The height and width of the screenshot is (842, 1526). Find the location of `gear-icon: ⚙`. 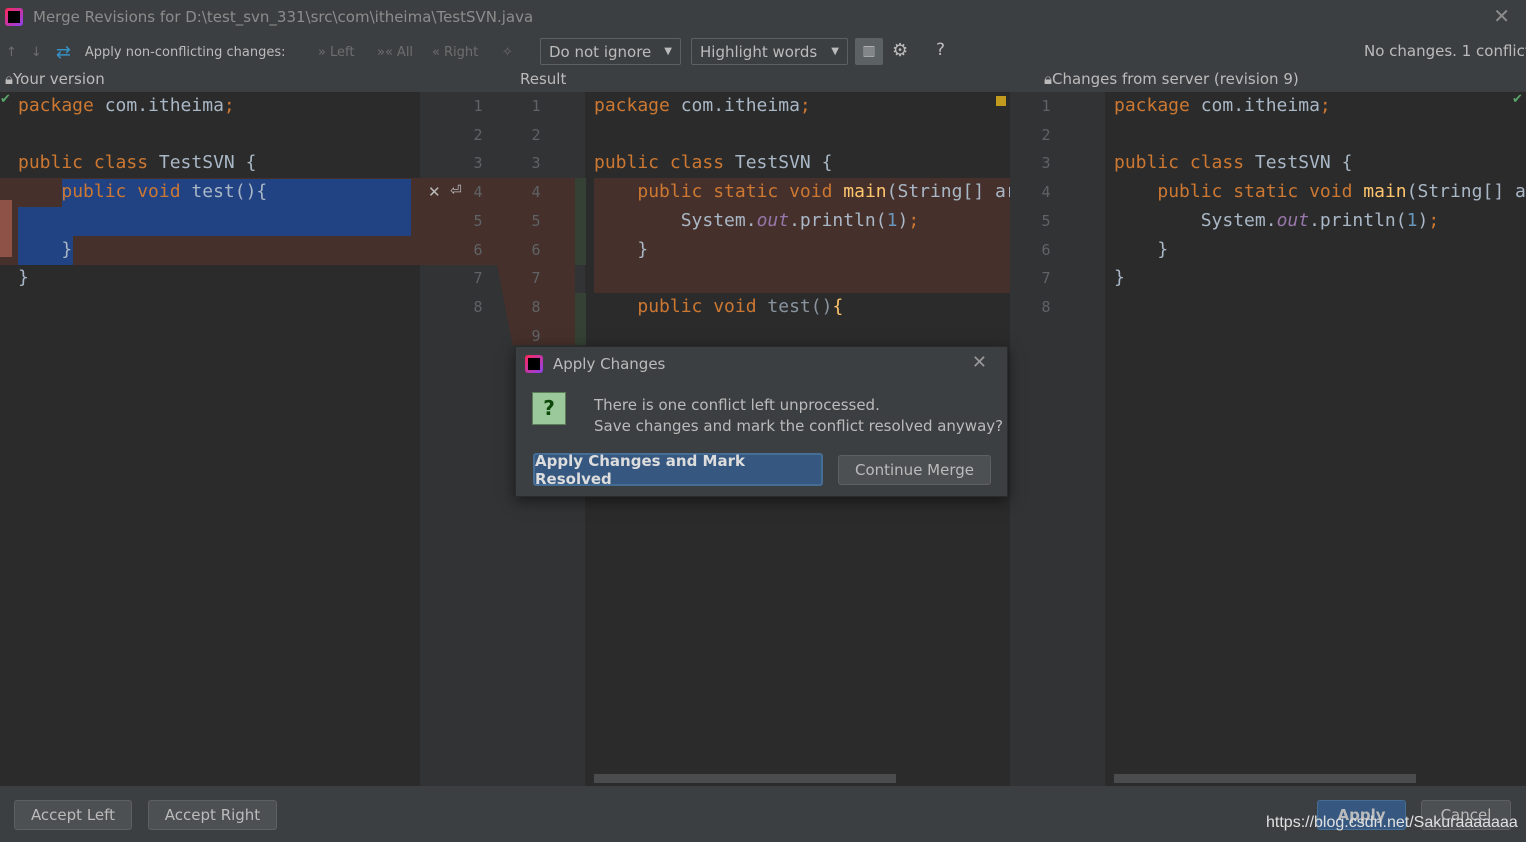

gear-icon: ⚙ is located at coordinates (900, 50).